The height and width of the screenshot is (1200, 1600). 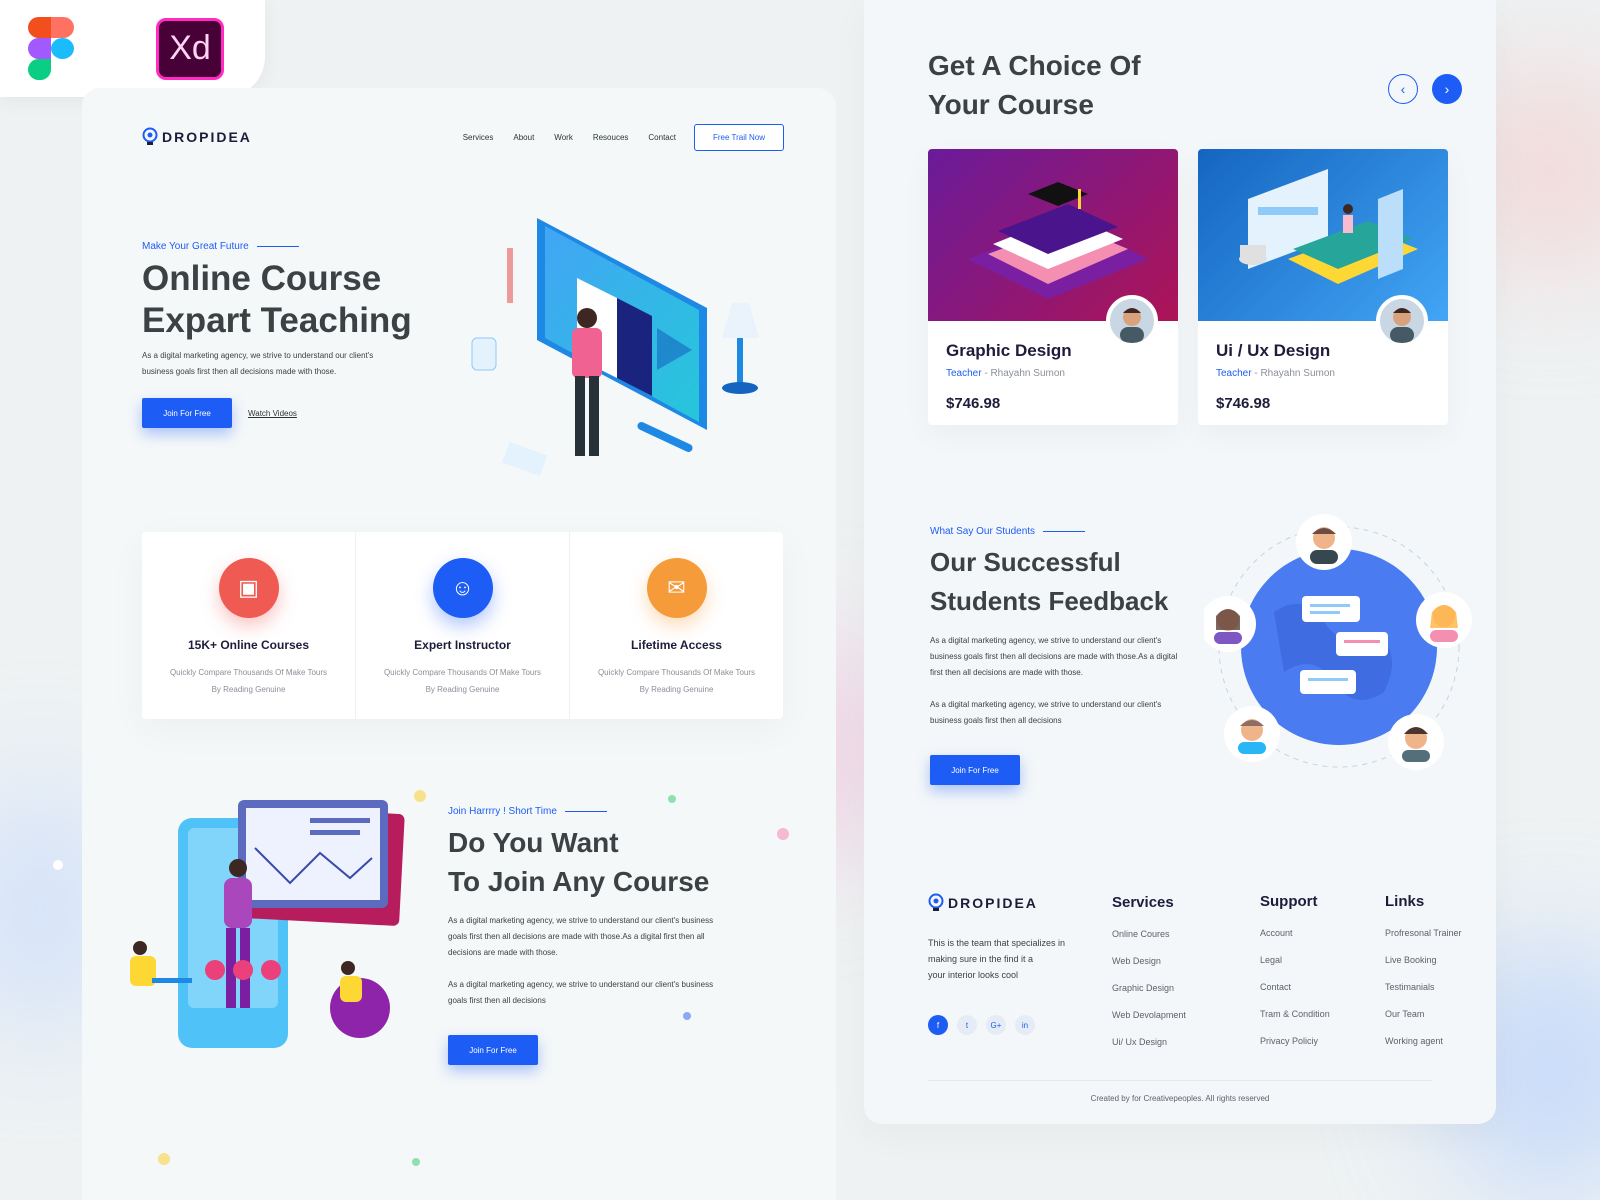 What do you see at coordinates (996, 1025) in the screenshot?
I see `google-plus-icon: G+` at bounding box center [996, 1025].